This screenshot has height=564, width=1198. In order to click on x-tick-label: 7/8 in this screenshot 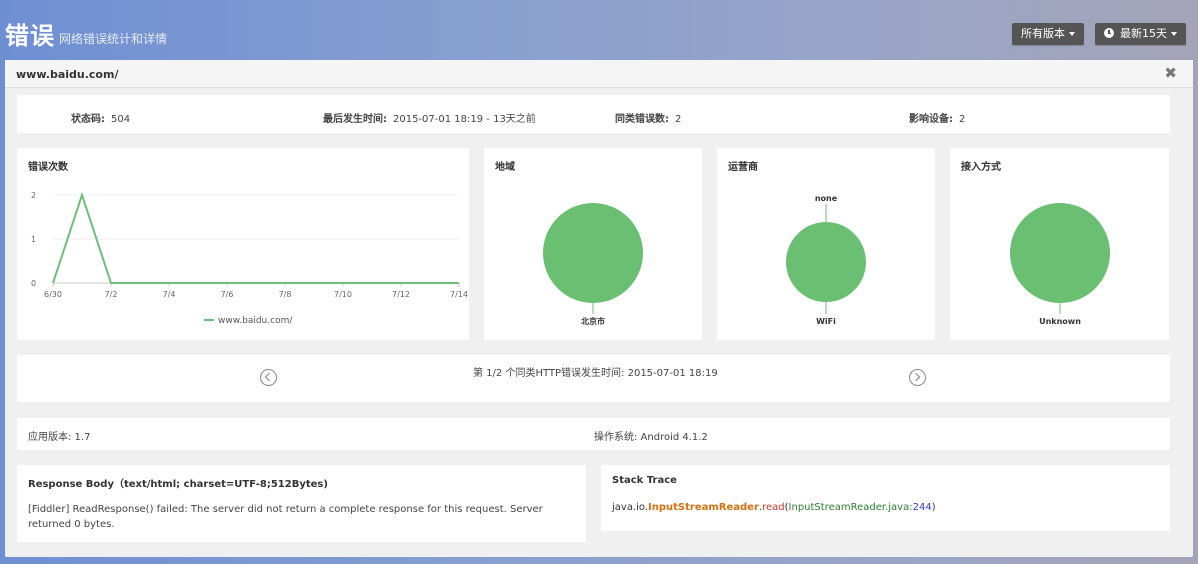, I will do `click(285, 294)`.